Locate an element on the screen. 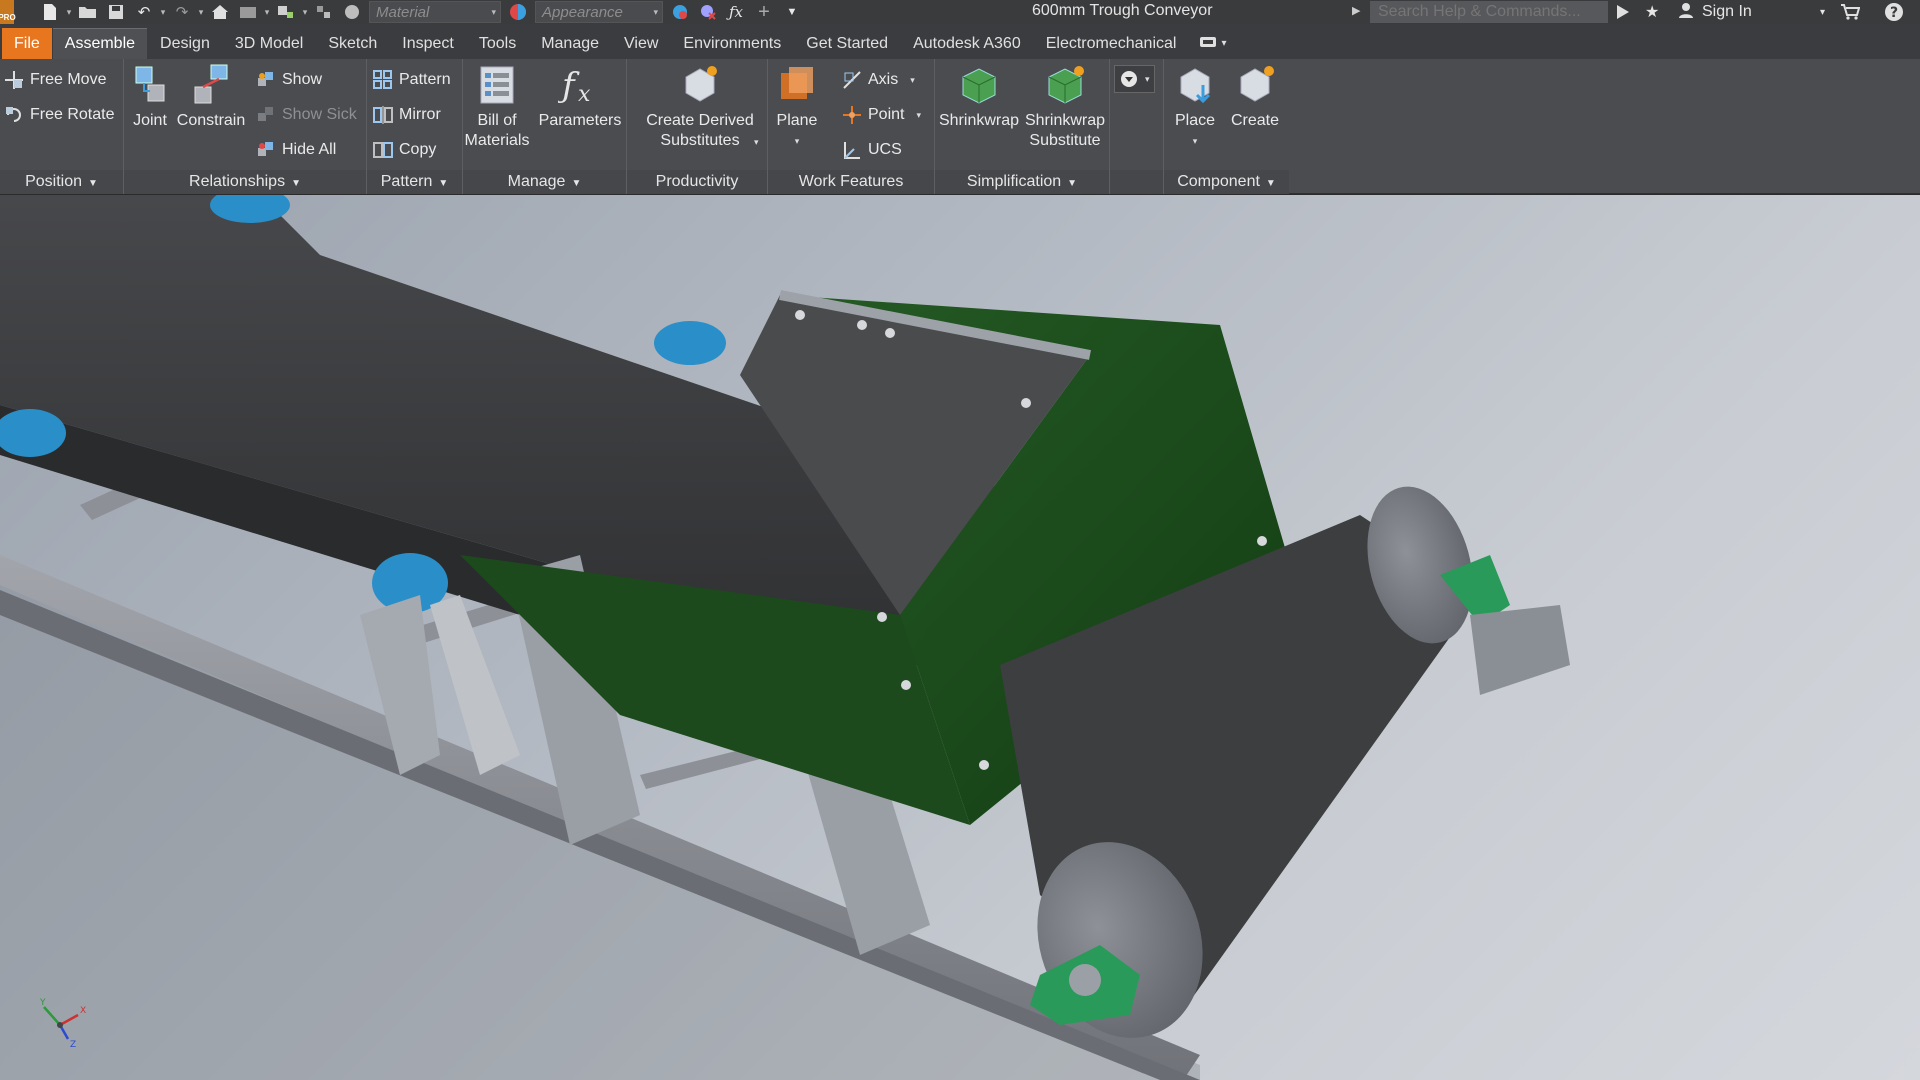  mirror-button: Mirror is located at coordinates (407, 115).